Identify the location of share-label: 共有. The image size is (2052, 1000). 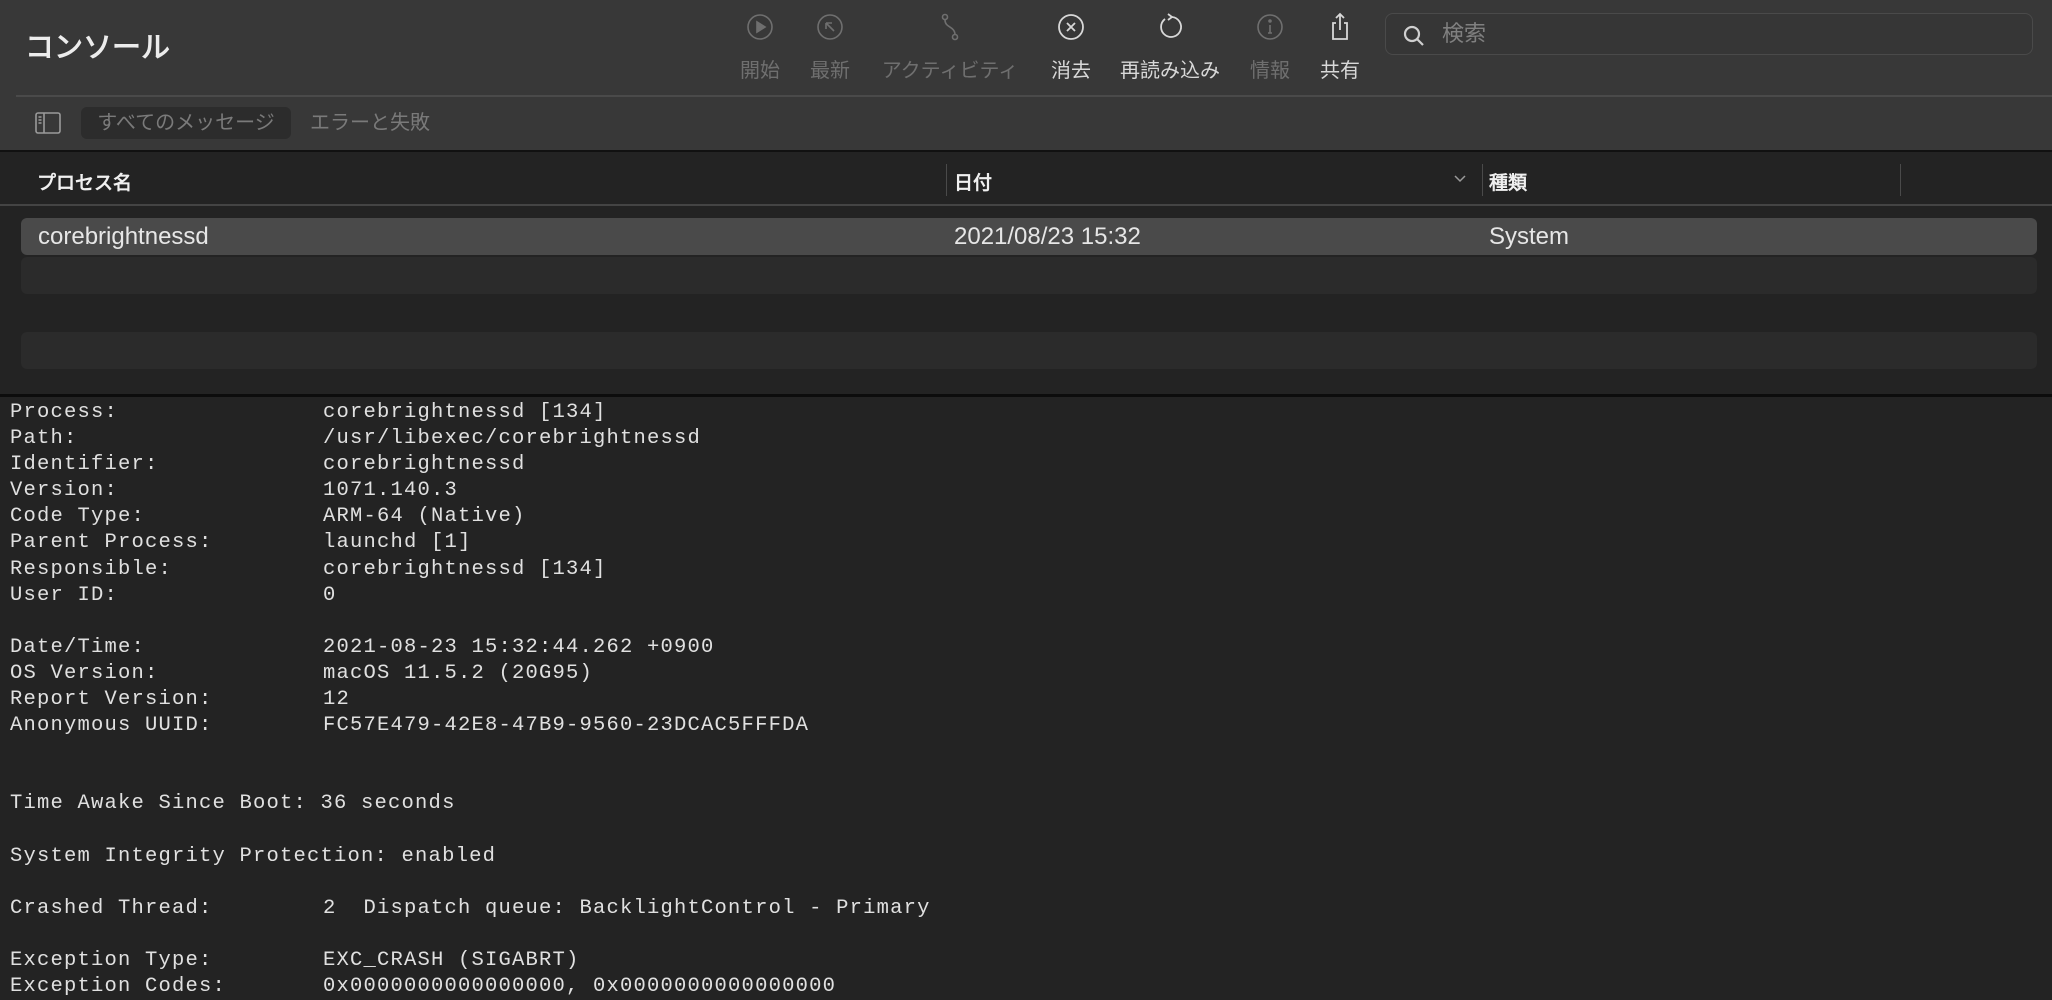
(1340, 71).